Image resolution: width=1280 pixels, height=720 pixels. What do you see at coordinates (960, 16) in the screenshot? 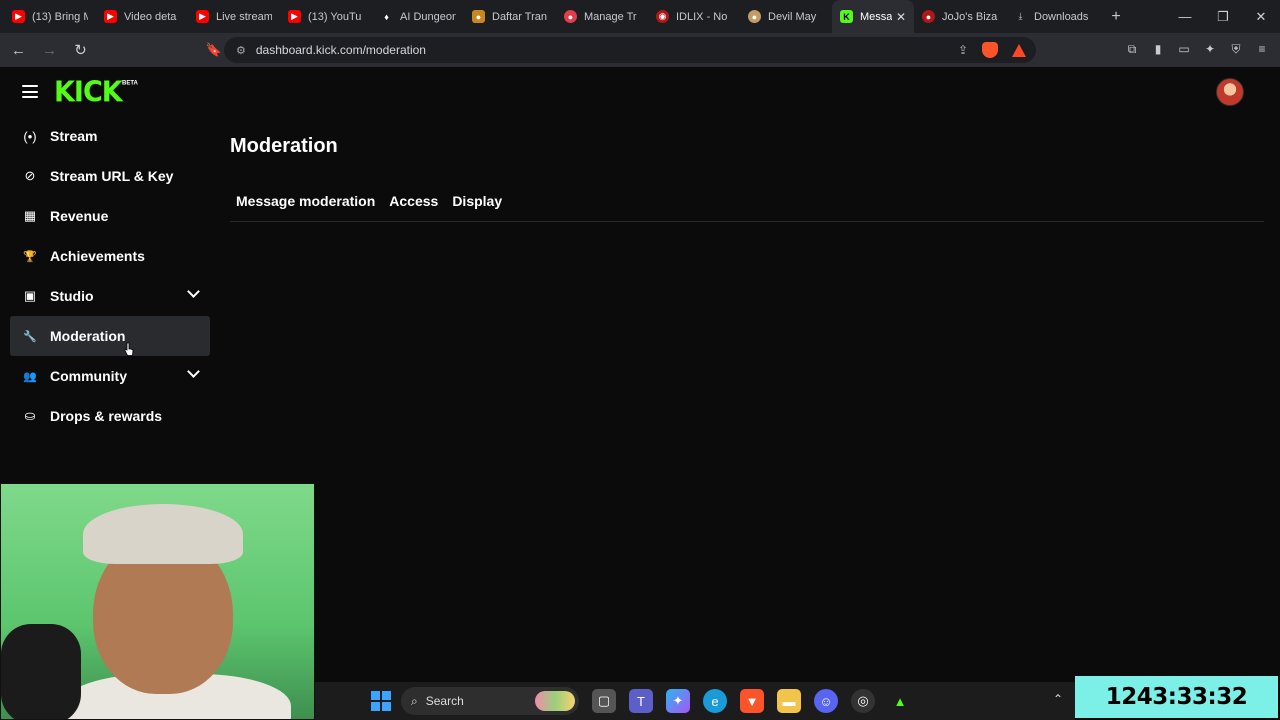
I see `browser-tab: ● JoJo's Bizar` at bounding box center [960, 16].